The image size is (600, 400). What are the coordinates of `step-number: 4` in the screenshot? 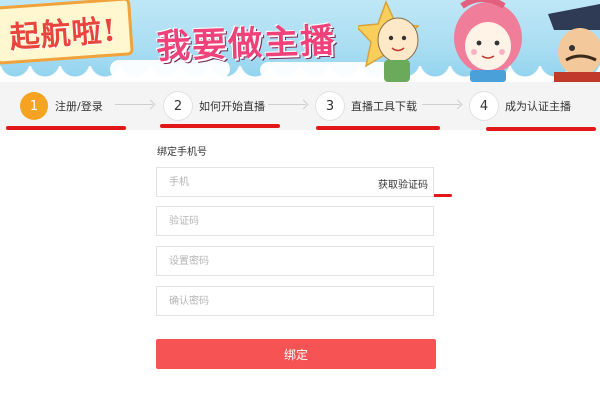 It's located at (484, 106).